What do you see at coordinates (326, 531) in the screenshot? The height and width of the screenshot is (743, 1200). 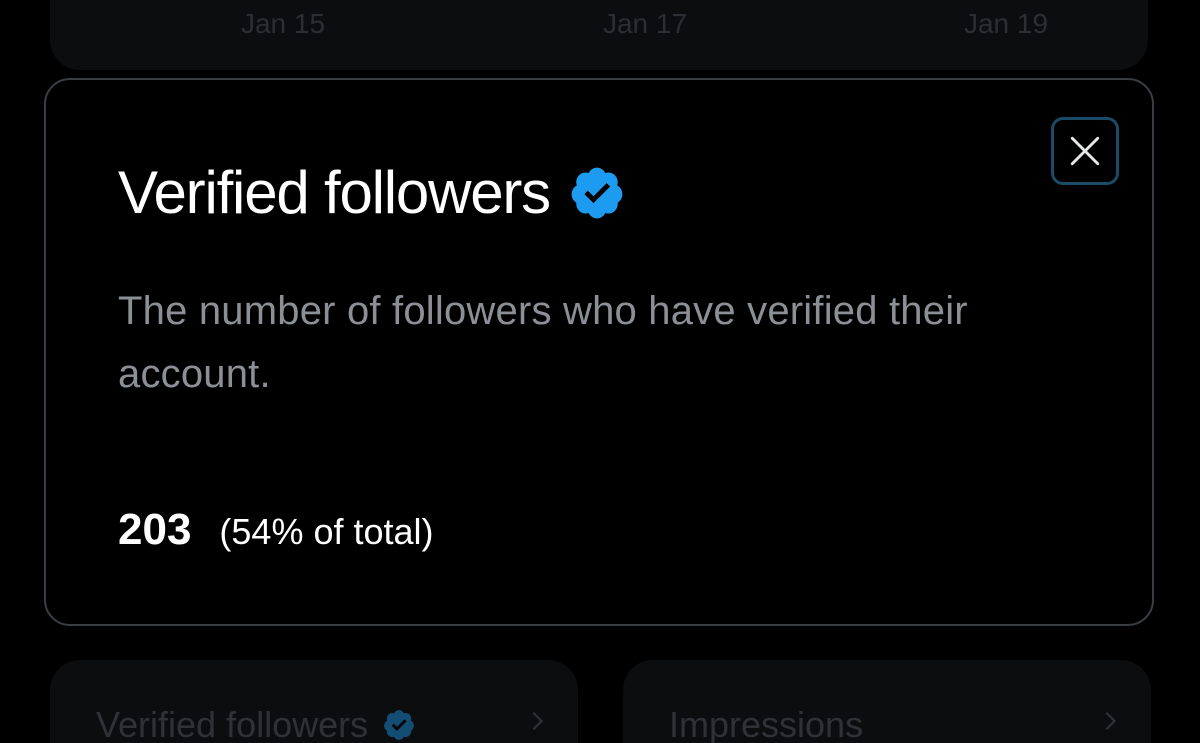 I see `verified-followers-percent: (54% of total)` at bounding box center [326, 531].